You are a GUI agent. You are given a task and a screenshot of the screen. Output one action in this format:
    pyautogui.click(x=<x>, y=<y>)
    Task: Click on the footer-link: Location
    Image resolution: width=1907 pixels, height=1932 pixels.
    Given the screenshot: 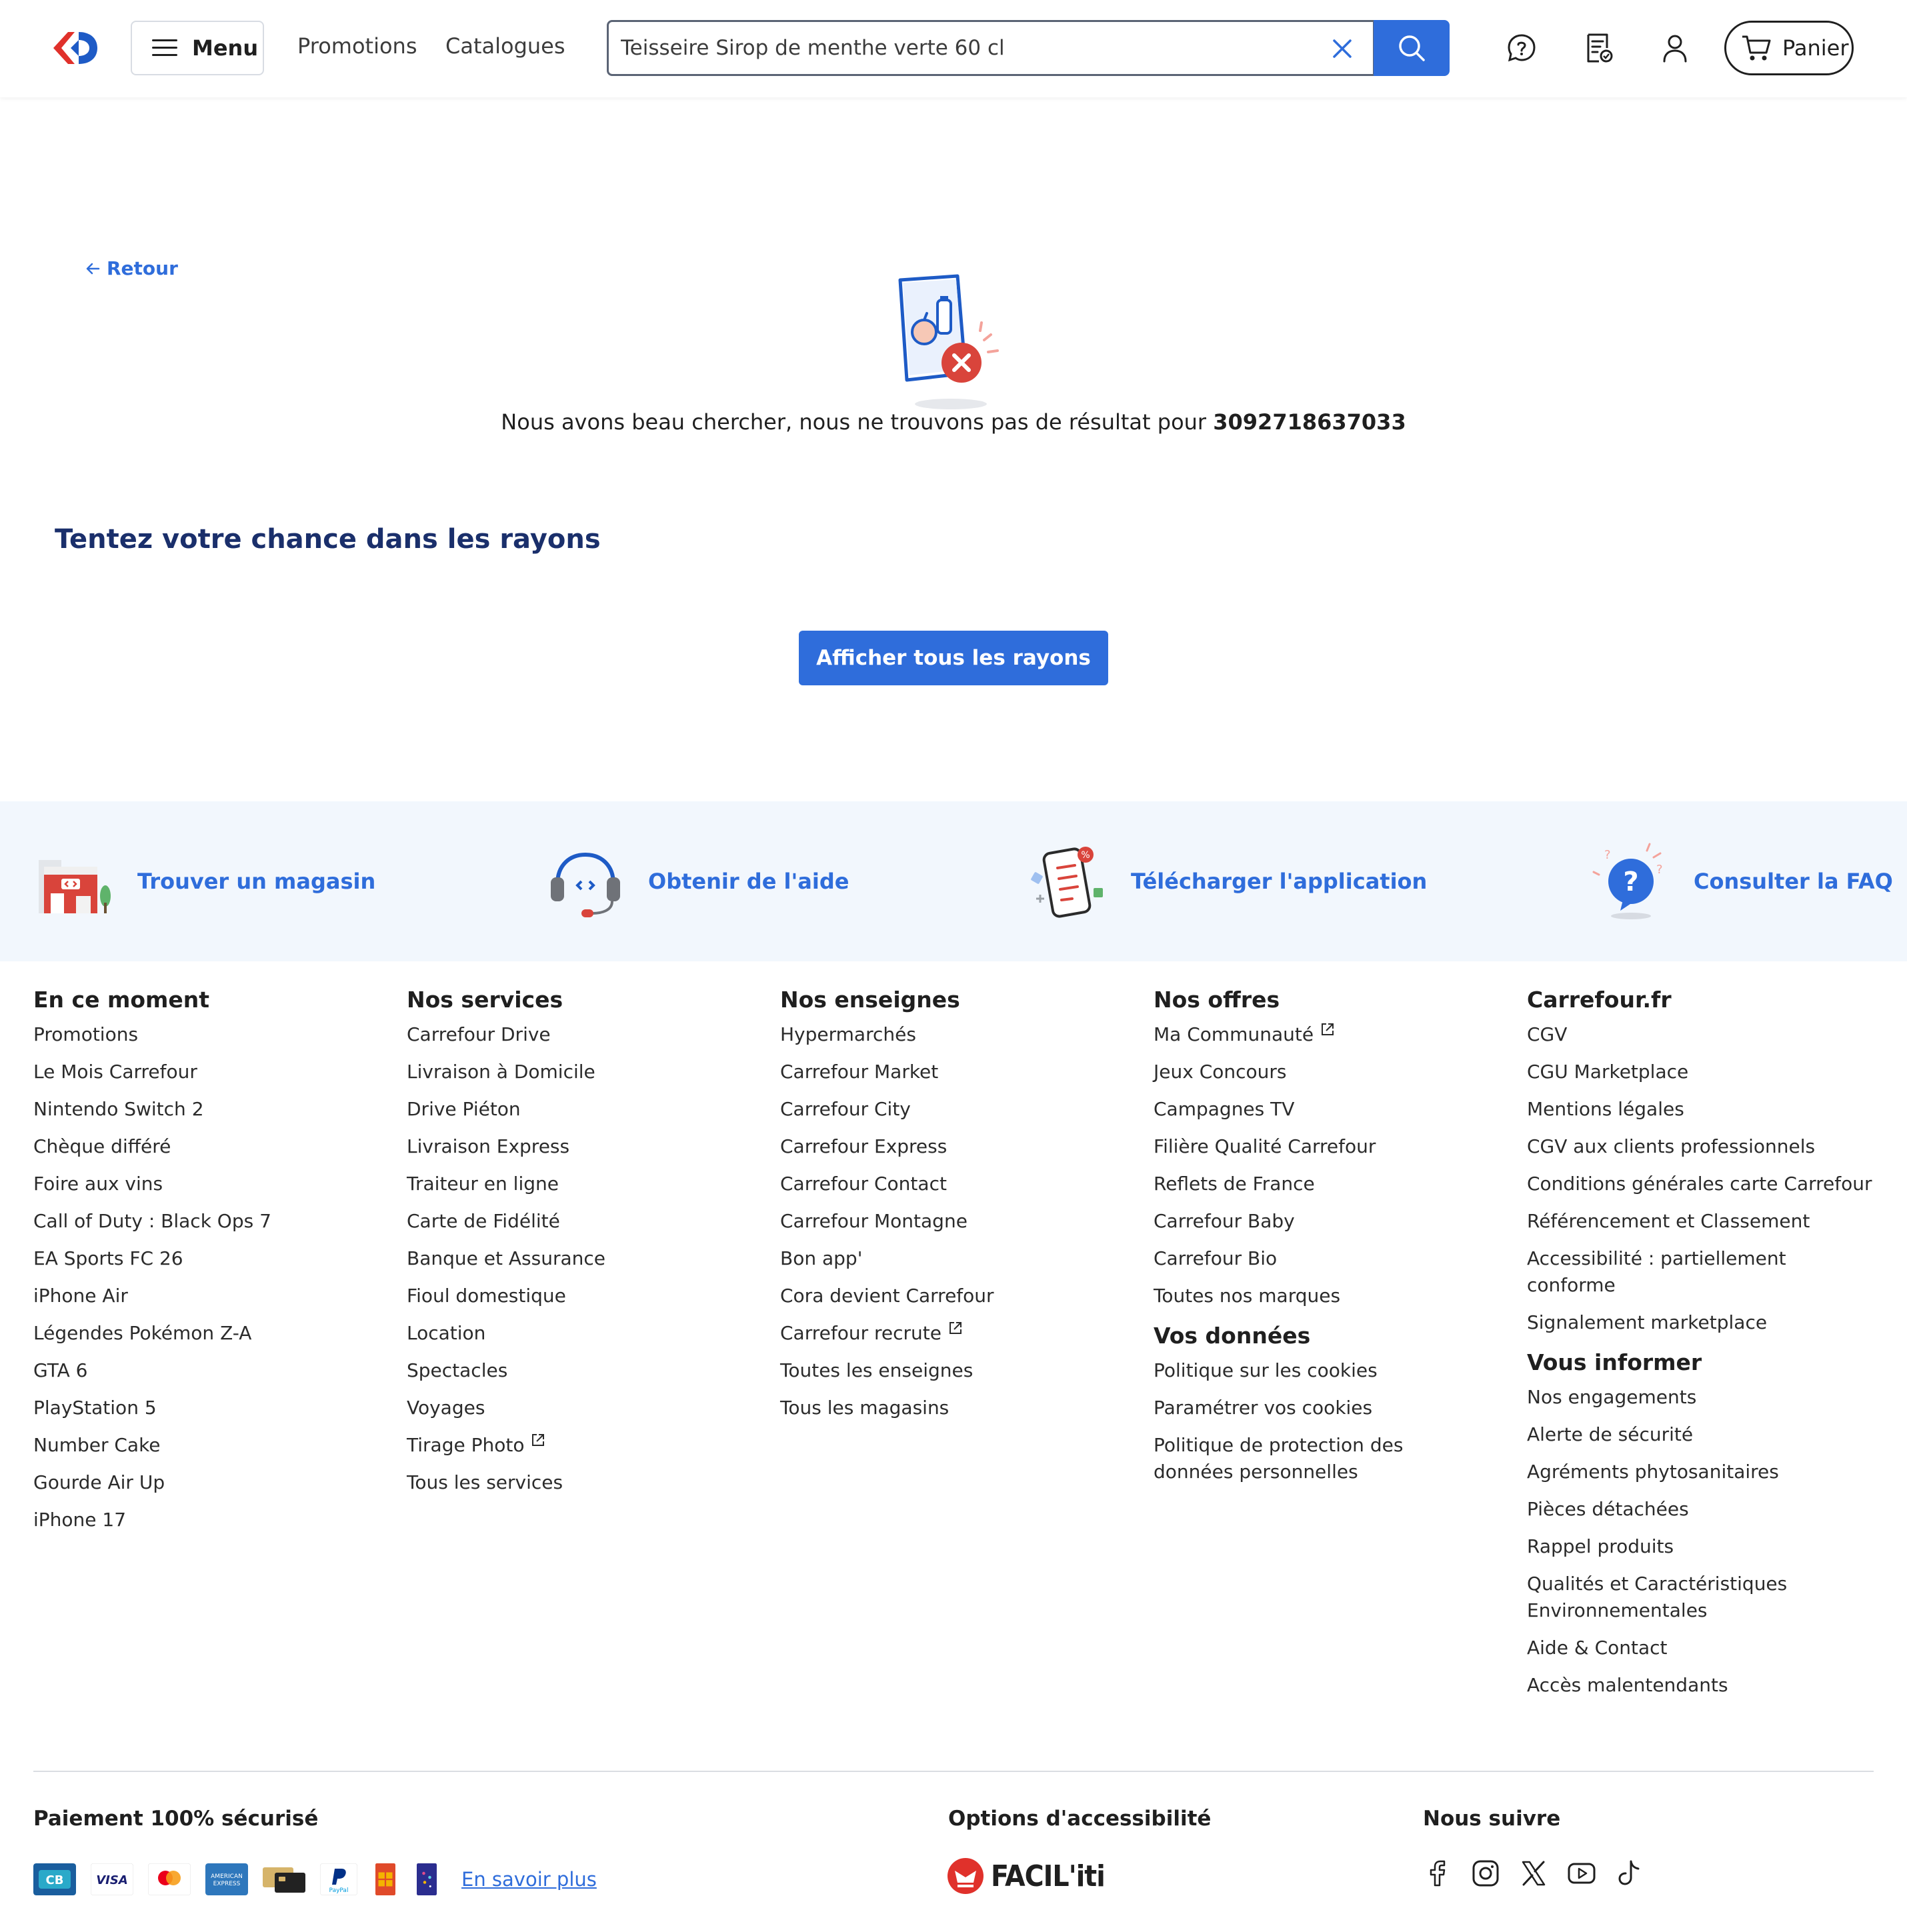 What is the action you would take?
    pyautogui.click(x=506, y=1333)
    